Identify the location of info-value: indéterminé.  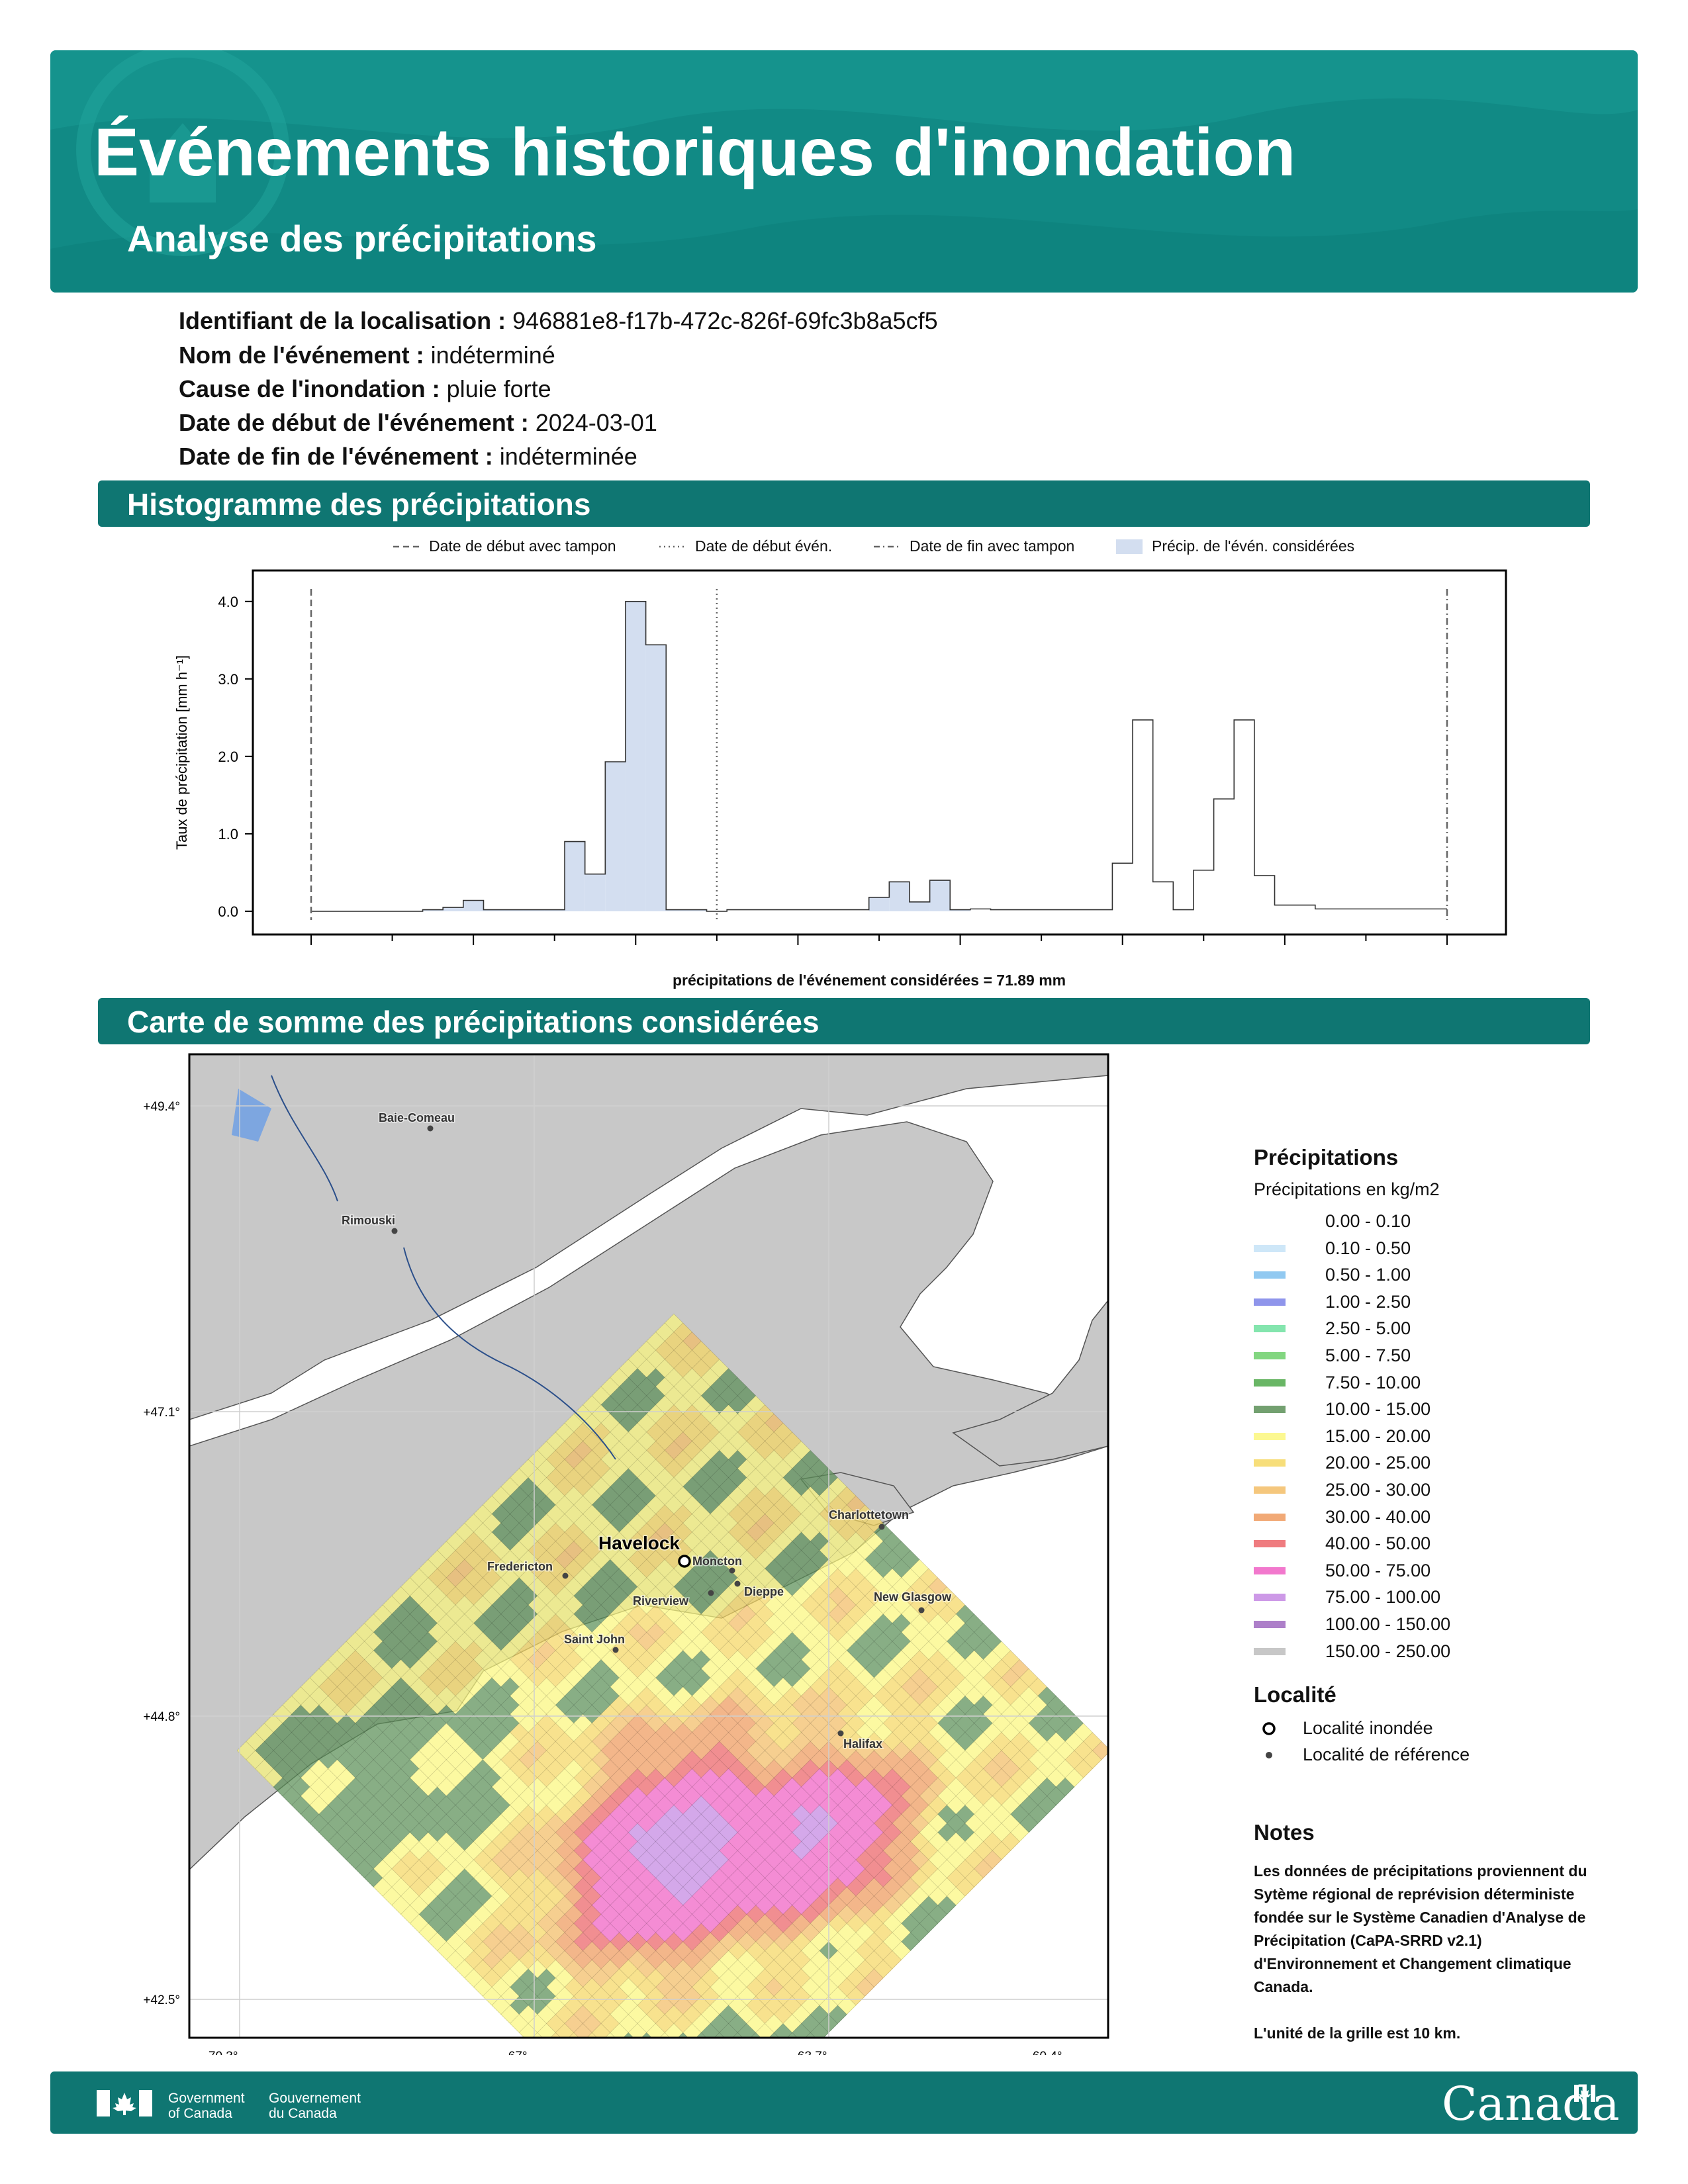
(492, 355).